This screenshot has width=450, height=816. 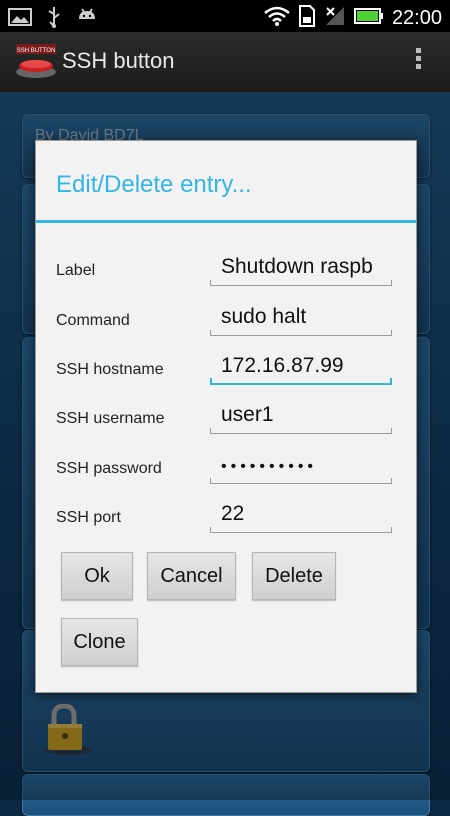 What do you see at coordinates (294, 576) in the screenshot?
I see `delete-button: Delete` at bounding box center [294, 576].